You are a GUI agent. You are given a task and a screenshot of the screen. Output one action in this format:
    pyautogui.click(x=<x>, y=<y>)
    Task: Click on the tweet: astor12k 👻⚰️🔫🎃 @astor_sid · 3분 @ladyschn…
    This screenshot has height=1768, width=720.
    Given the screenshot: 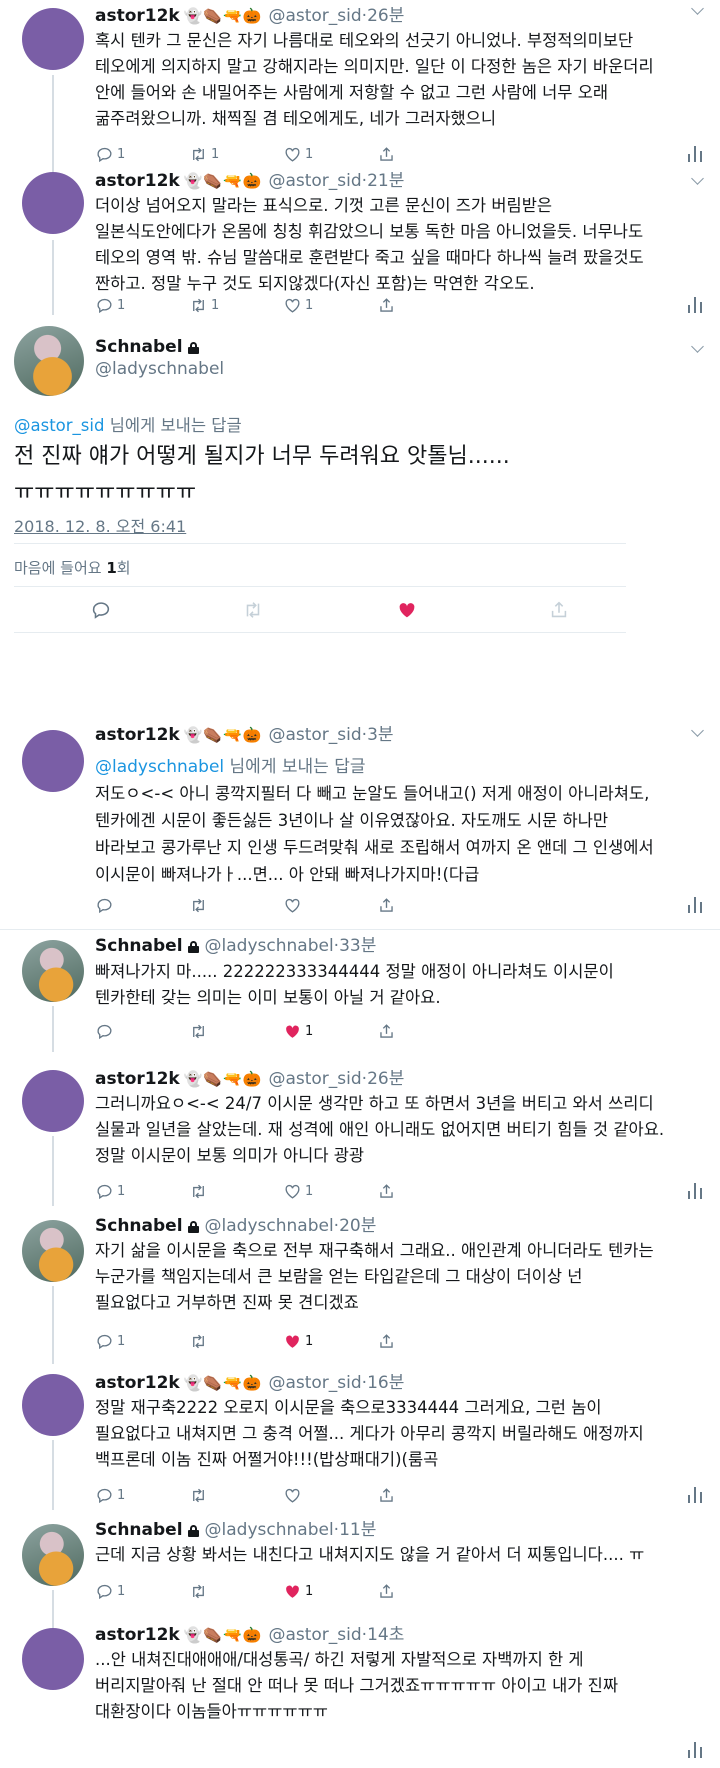 What is the action you would take?
    pyautogui.click(x=360, y=826)
    